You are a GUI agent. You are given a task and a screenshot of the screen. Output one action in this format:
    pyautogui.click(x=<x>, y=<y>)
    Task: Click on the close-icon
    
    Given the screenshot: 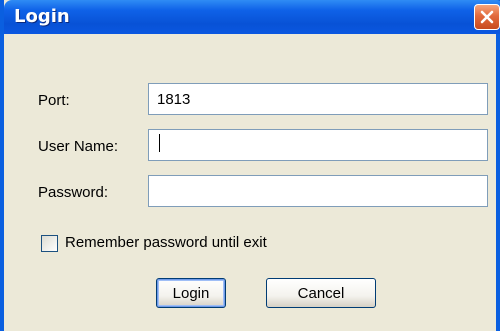 What is the action you would take?
    pyautogui.click(x=487, y=17)
    